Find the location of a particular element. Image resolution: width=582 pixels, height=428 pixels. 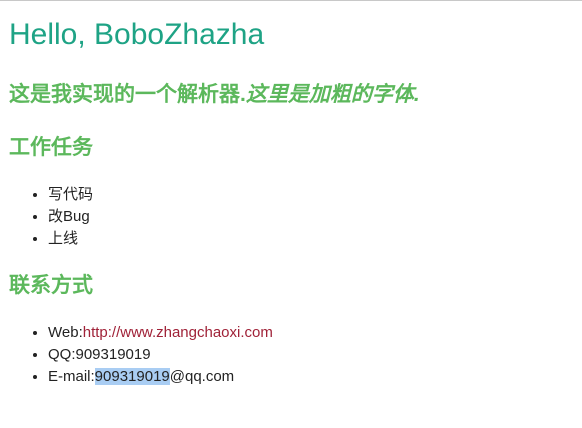

list-item-qq: QQ:909319019 is located at coordinates (160, 355).